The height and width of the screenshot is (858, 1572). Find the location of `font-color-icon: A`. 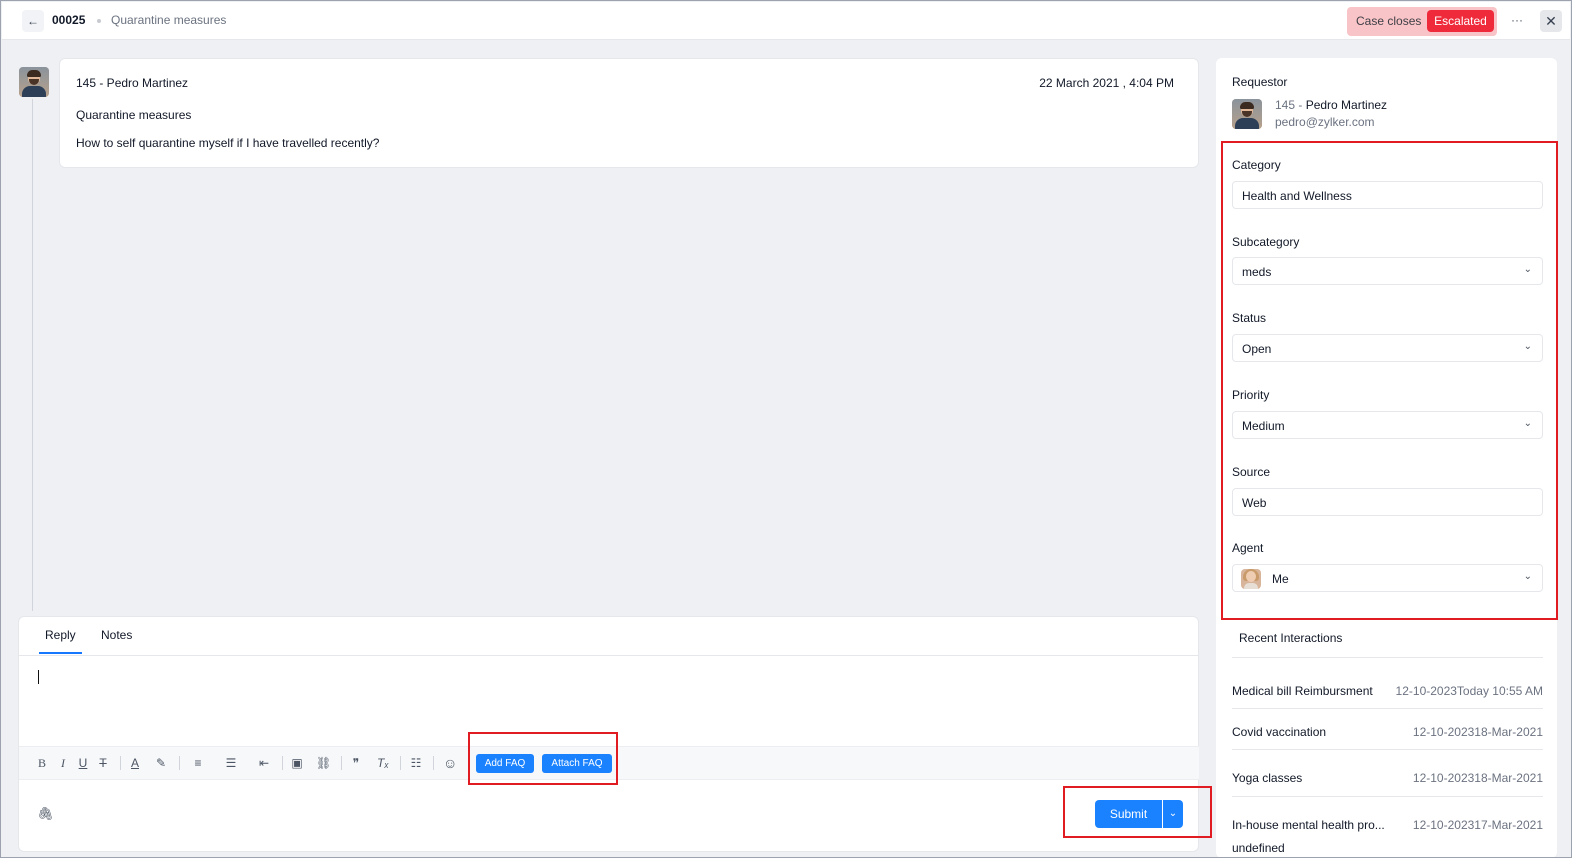

font-color-icon: A is located at coordinates (135, 763).